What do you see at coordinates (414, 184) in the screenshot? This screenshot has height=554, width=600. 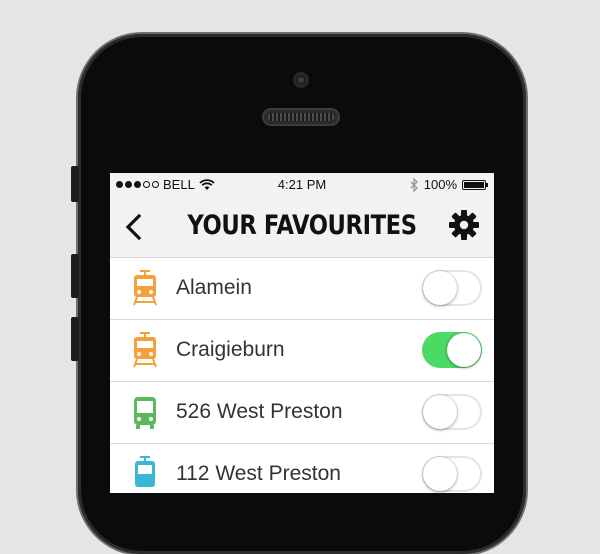 I see `bluetooth-icon` at bounding box center [414, 184].